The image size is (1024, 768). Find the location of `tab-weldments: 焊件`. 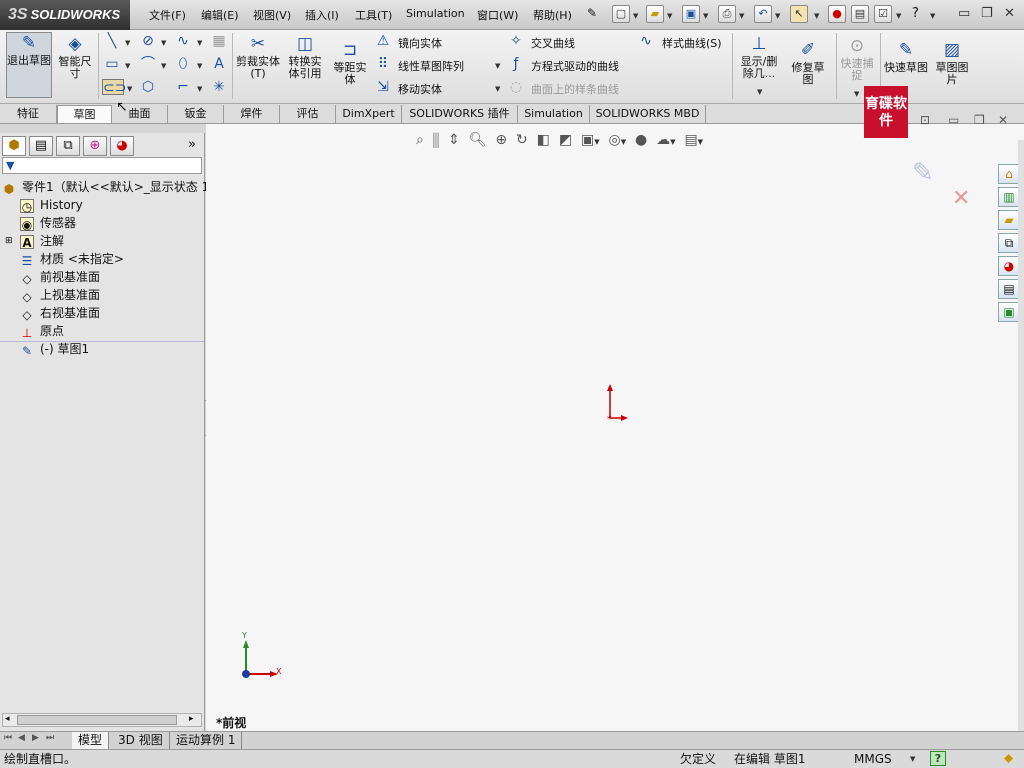

tab-weldments: 焊件 is located at coordinates (252, 114).